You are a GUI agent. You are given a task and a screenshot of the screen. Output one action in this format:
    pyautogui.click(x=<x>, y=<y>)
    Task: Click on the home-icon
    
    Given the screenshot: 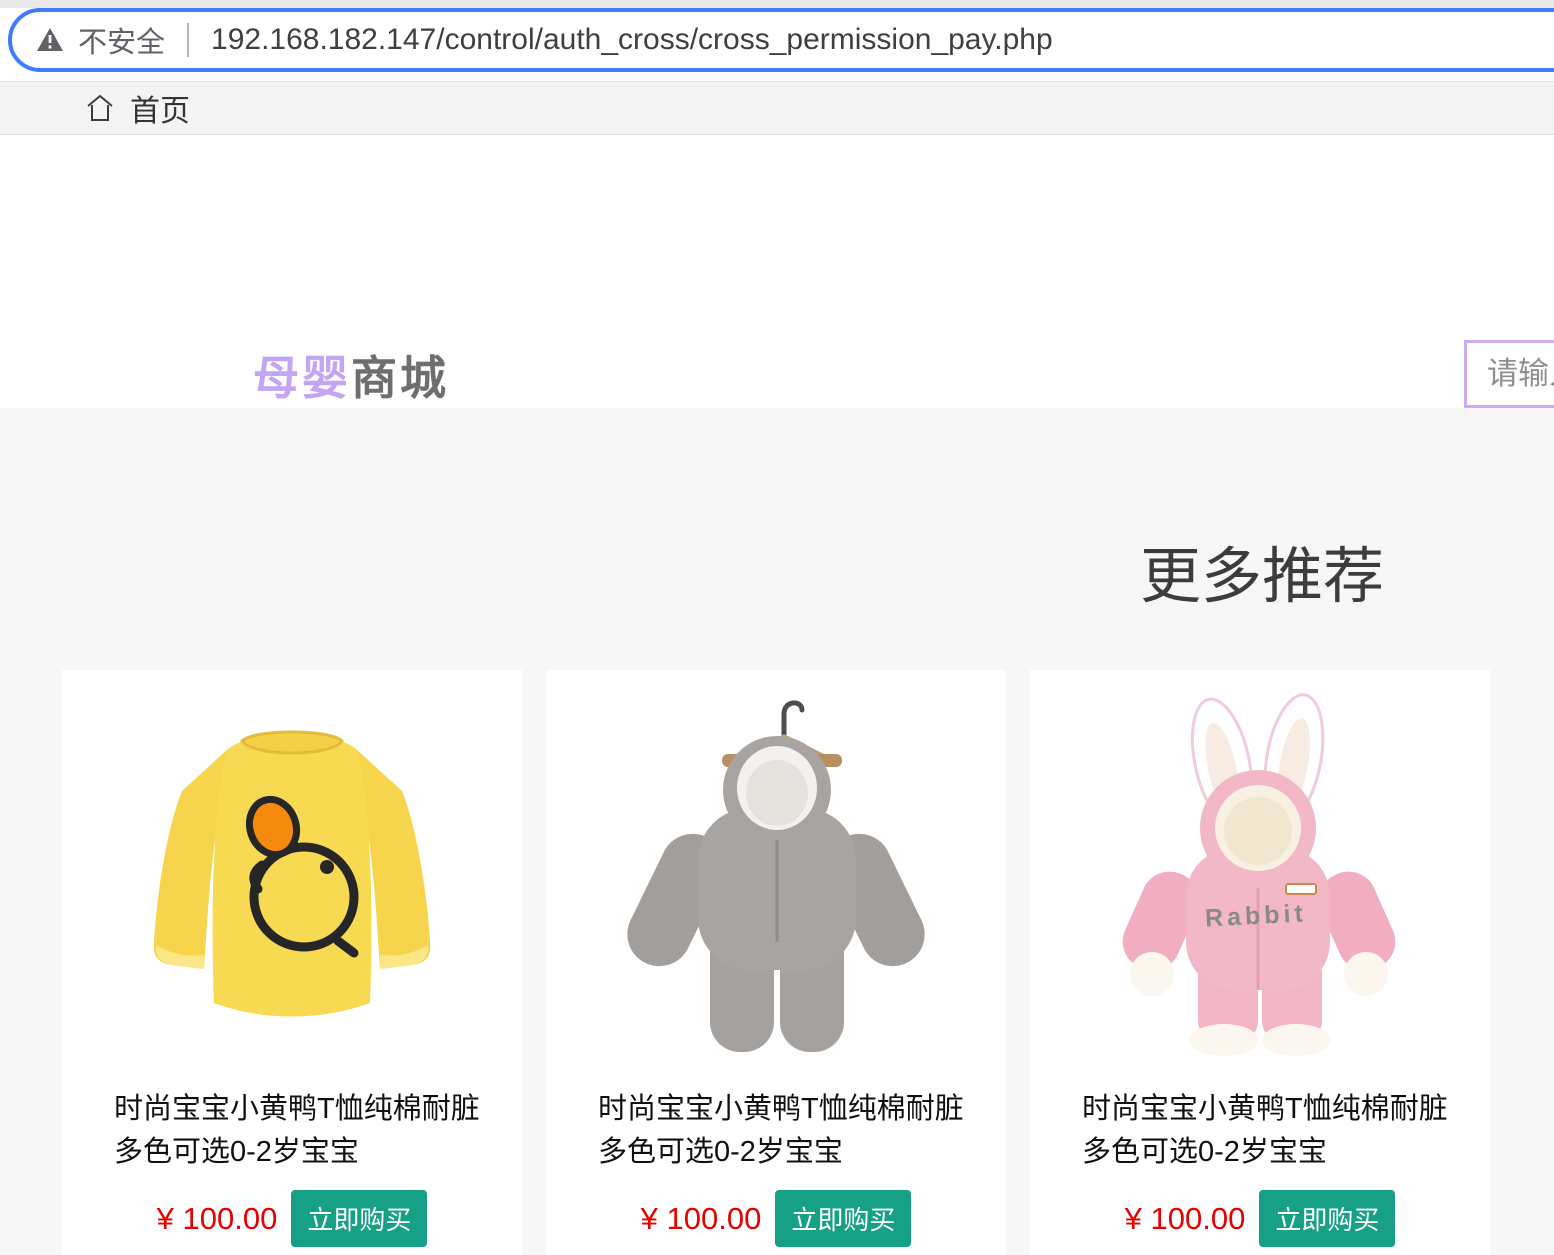 What is the action you would take?
    pyautogui.click(x=100, y=108)
    